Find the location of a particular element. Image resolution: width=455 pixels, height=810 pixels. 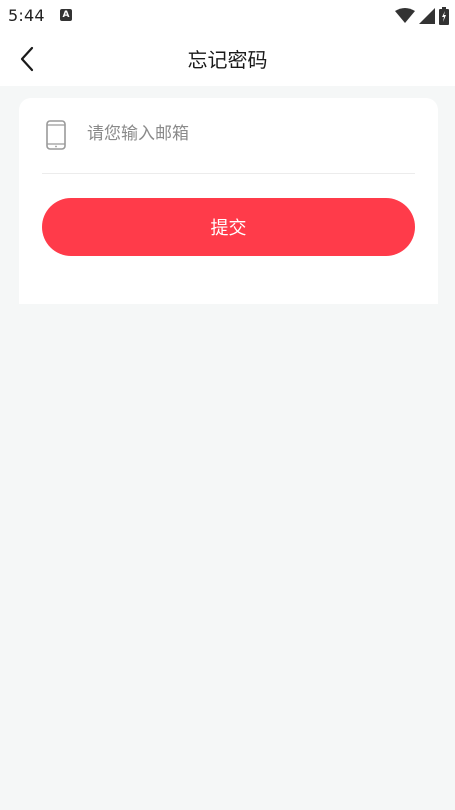

cellular-signal-icon is located at coordinates (427, 16).